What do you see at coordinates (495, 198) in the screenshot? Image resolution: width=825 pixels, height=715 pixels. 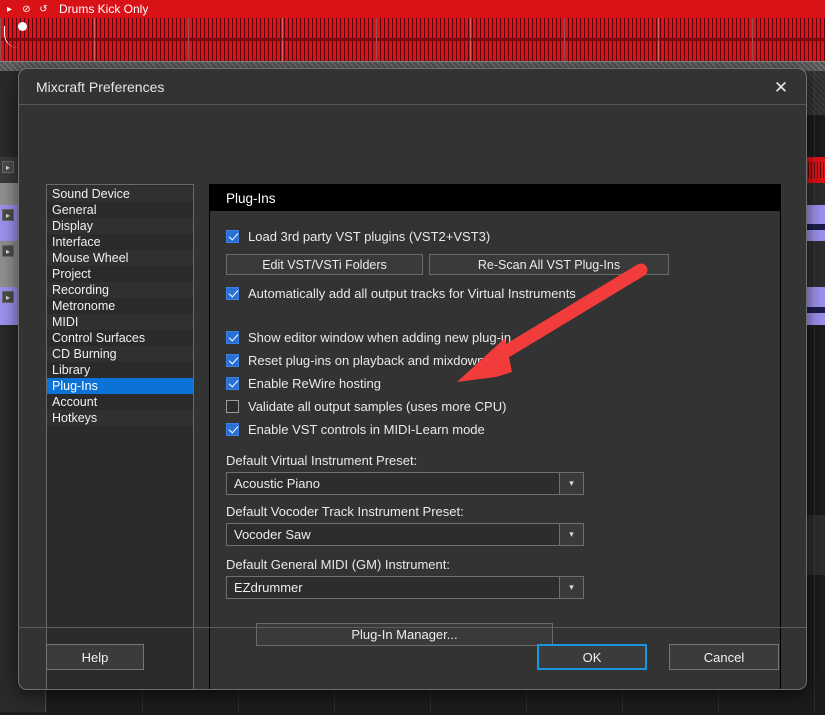 I see `plugins-panel-header: Plug-Ins` at bounding box center [495, 198].